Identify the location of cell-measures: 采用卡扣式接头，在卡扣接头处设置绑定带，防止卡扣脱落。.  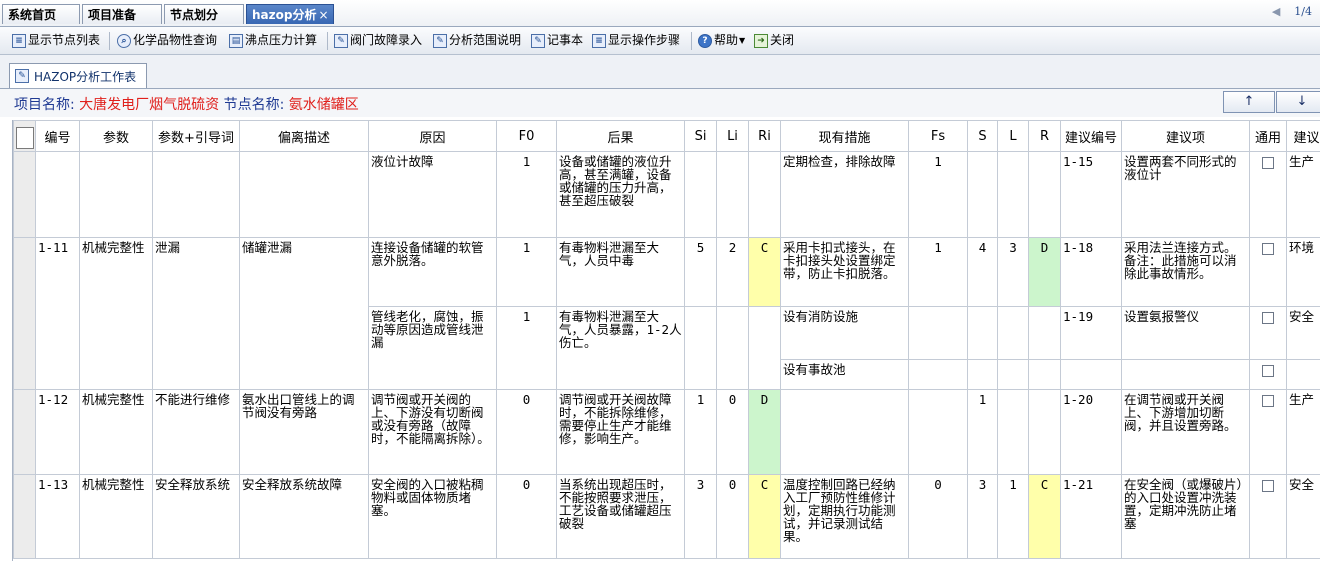
(844, 272).